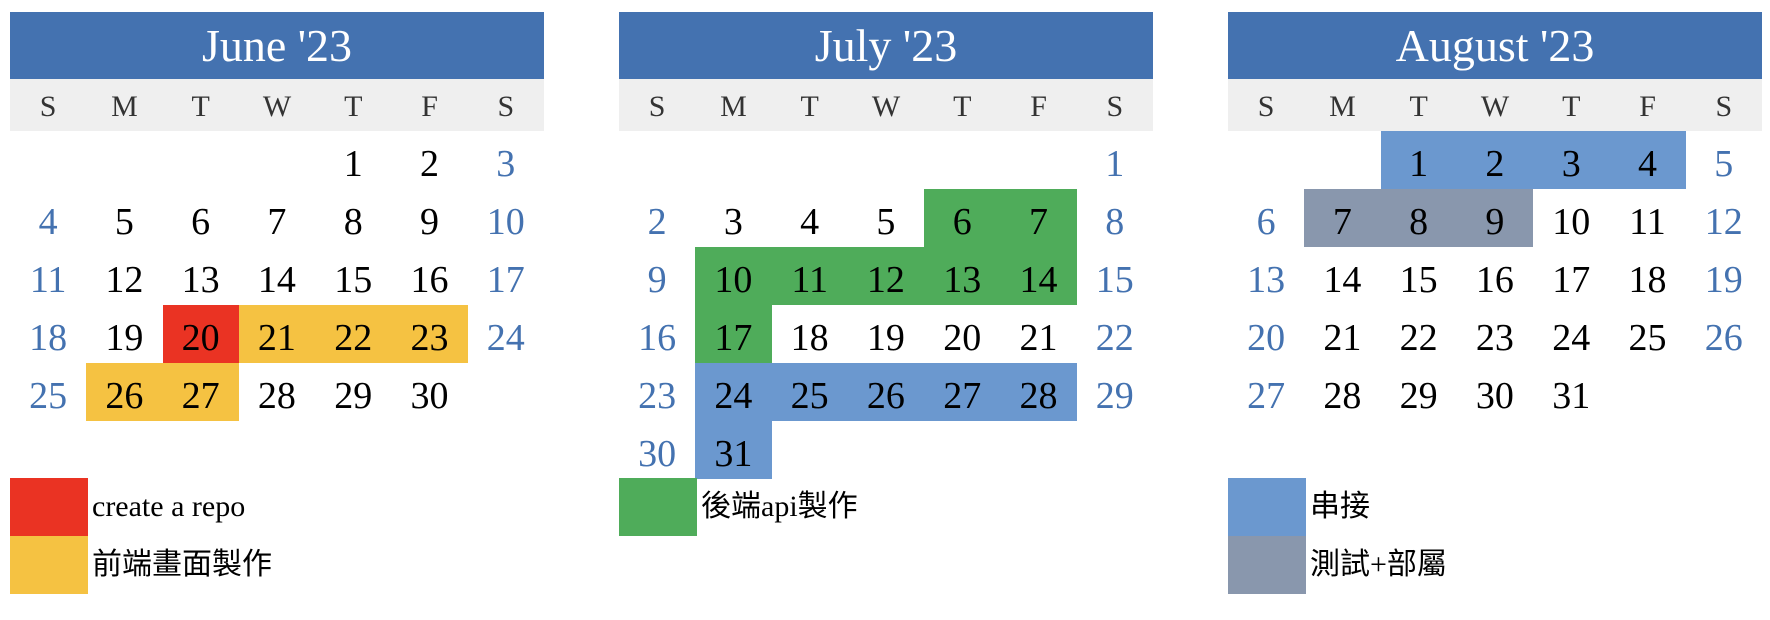 The image size is (1770, 620). I want to click on day-cell: 11, so click(809, 276).